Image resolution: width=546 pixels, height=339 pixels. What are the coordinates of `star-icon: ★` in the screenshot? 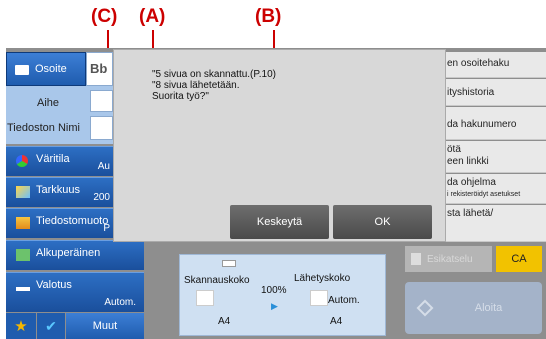 It's located at (21, 326).